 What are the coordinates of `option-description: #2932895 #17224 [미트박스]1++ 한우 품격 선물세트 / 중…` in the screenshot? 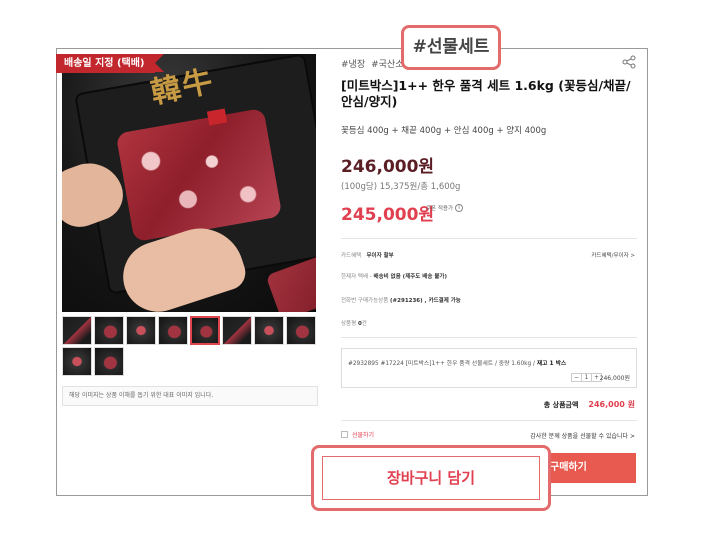 It's located at (457, 362).